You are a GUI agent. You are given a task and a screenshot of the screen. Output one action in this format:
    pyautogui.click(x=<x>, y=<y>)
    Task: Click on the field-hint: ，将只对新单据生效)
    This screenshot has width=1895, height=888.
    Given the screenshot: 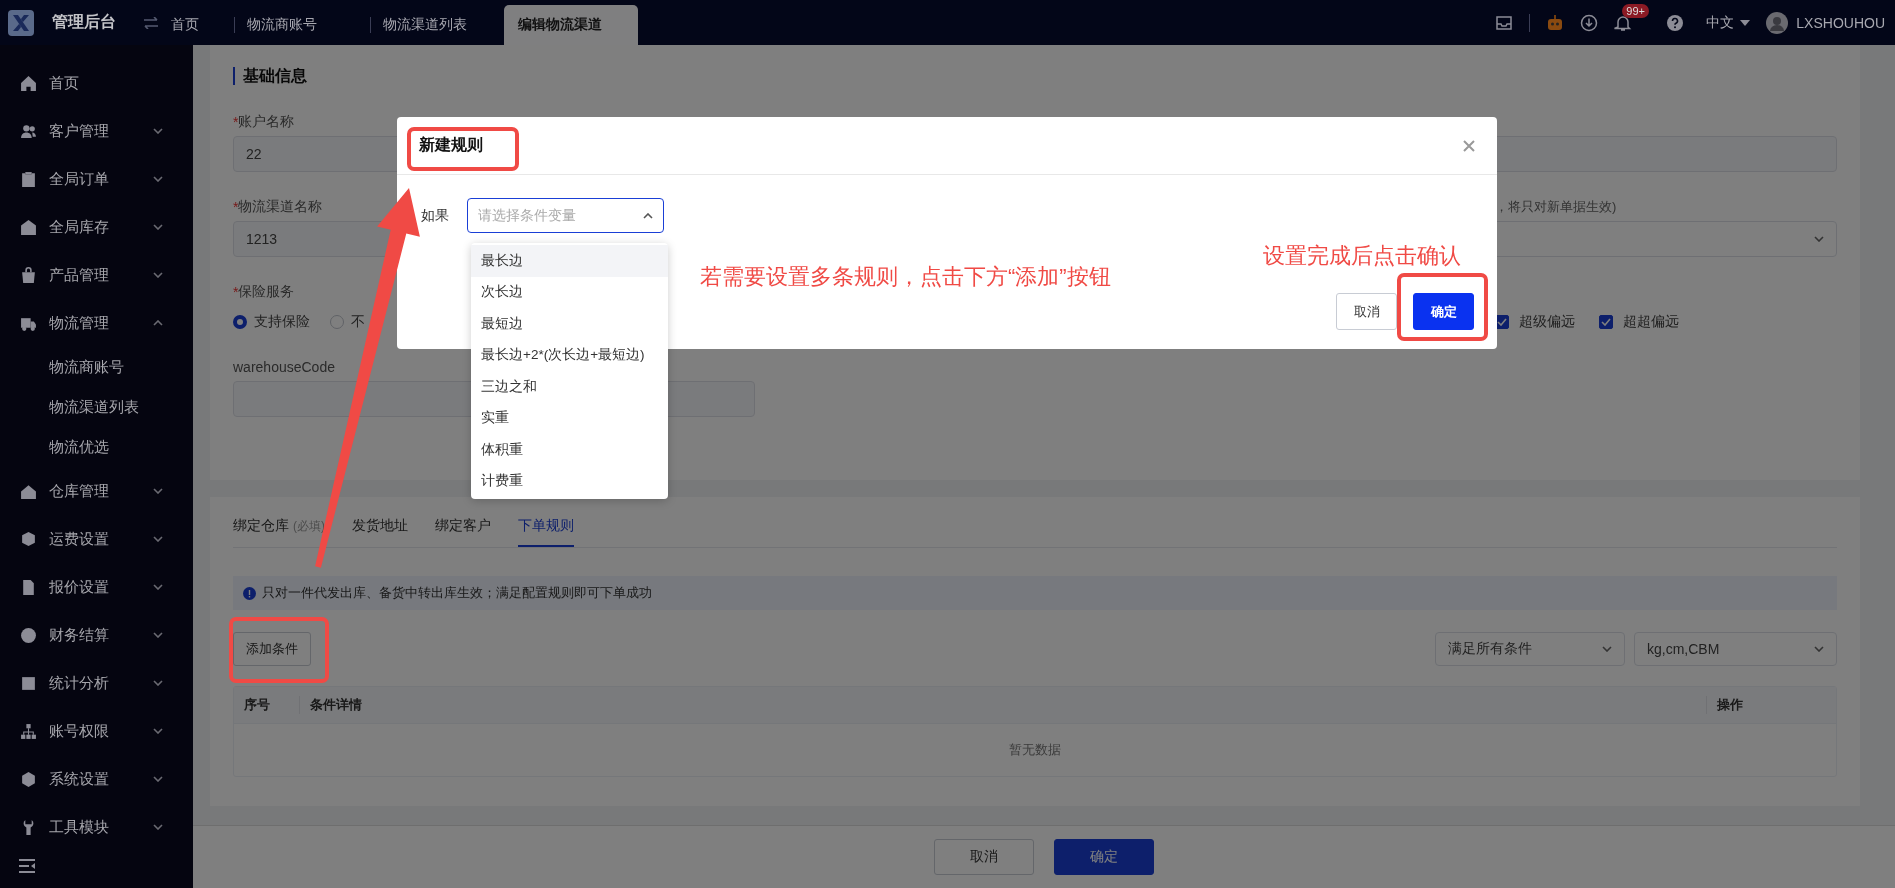 What is the action you would take?
    pyautogui.click(x=1556, y=207)
    